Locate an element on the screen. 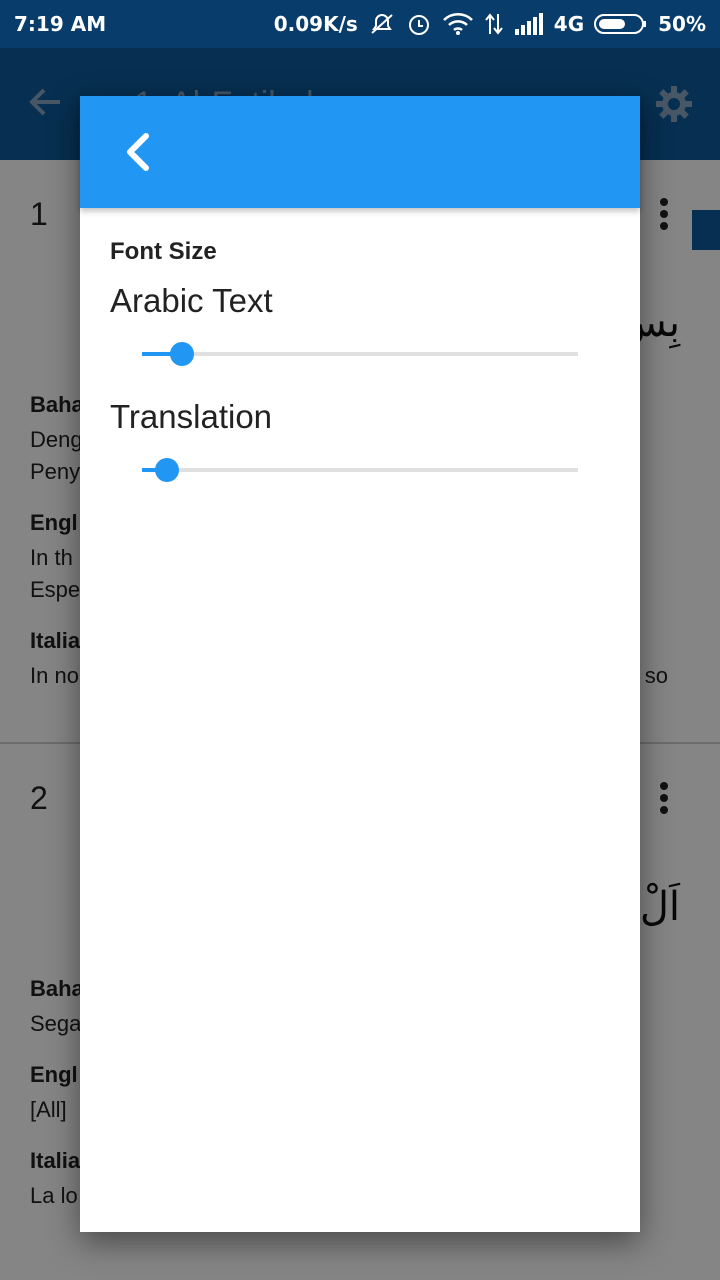  wifi-icon is located at coordinates (458, 24).